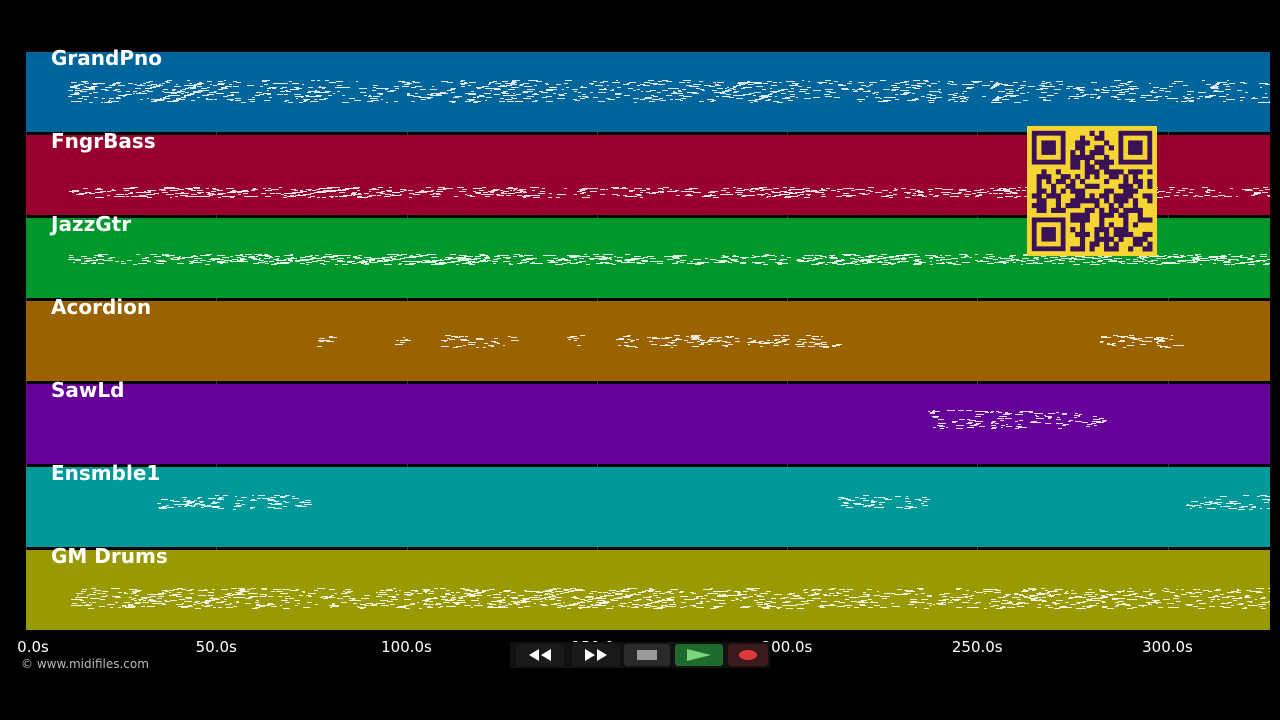 Image resolution: width=1280 pixels, height=720 pixels. What do you see at coordinates (699, 655) in the screenshot?
I see `play-button` at bounding box center [699, 655].